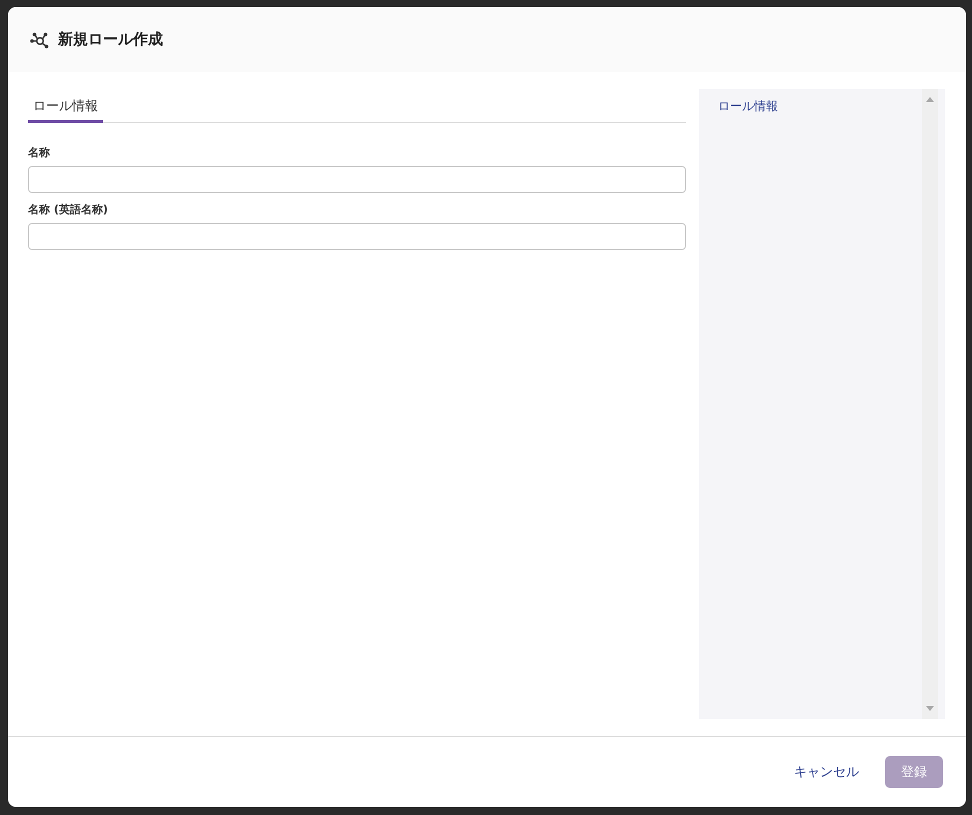 The image size is (972, 815). What do you see at coordinates (930, 708) in the screenshot?
I see `scroll-down-icon` at bounding box center [930, 708].